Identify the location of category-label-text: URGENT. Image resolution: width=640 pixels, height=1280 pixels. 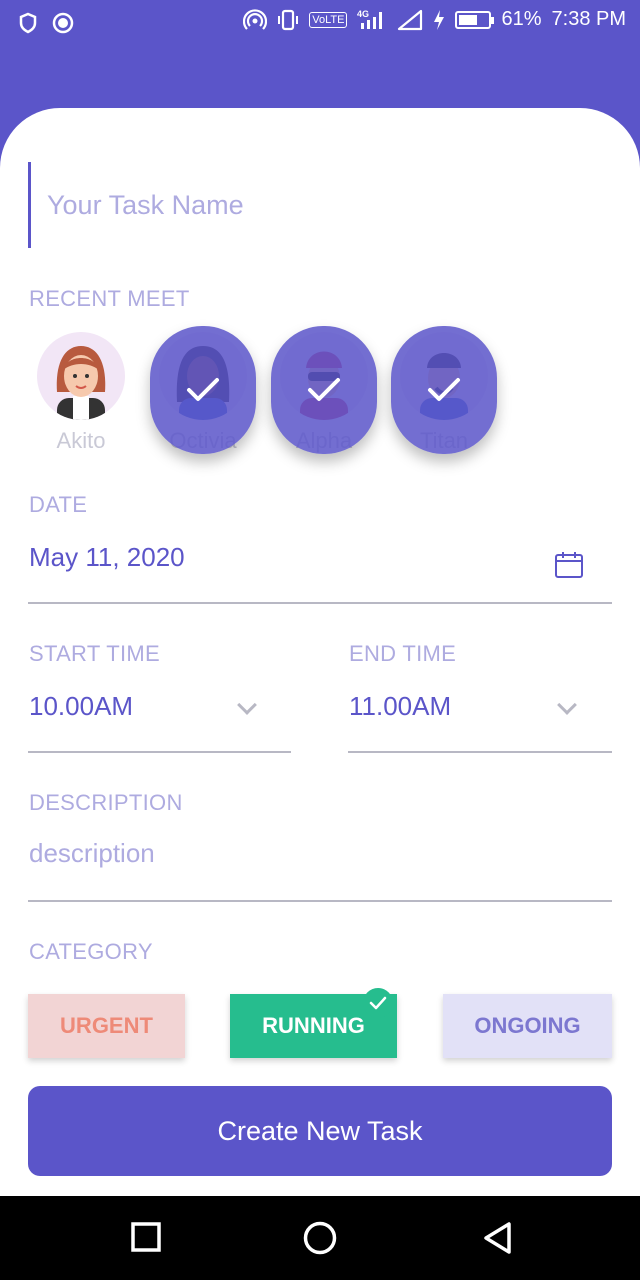
(106, 1025).